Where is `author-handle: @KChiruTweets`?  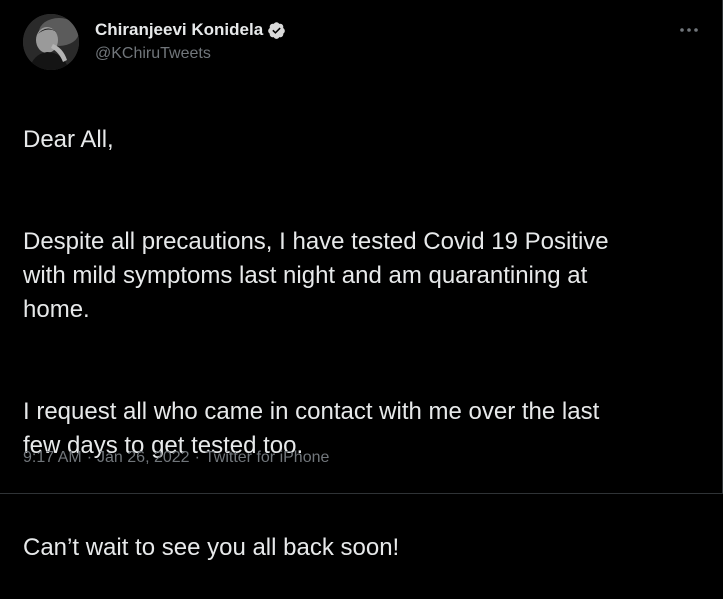
author-handle: @KChiruTweets is located at coordinates (190, 54).